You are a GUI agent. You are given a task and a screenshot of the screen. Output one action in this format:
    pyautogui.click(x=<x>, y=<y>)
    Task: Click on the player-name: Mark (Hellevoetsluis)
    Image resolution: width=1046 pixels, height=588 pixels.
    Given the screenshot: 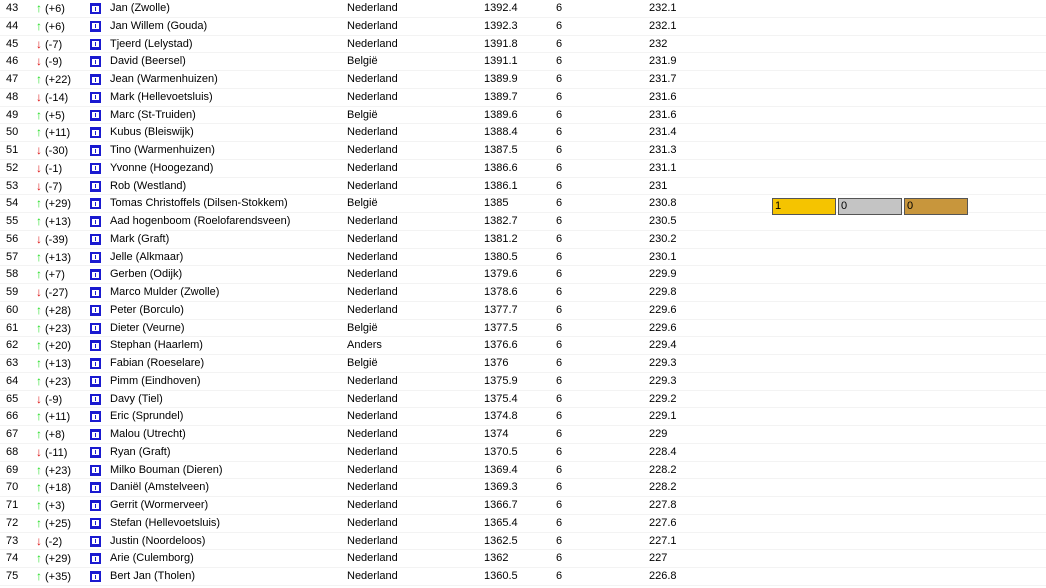 What is the action you would take?
    pyautogui.click(x=161, y=96)
    